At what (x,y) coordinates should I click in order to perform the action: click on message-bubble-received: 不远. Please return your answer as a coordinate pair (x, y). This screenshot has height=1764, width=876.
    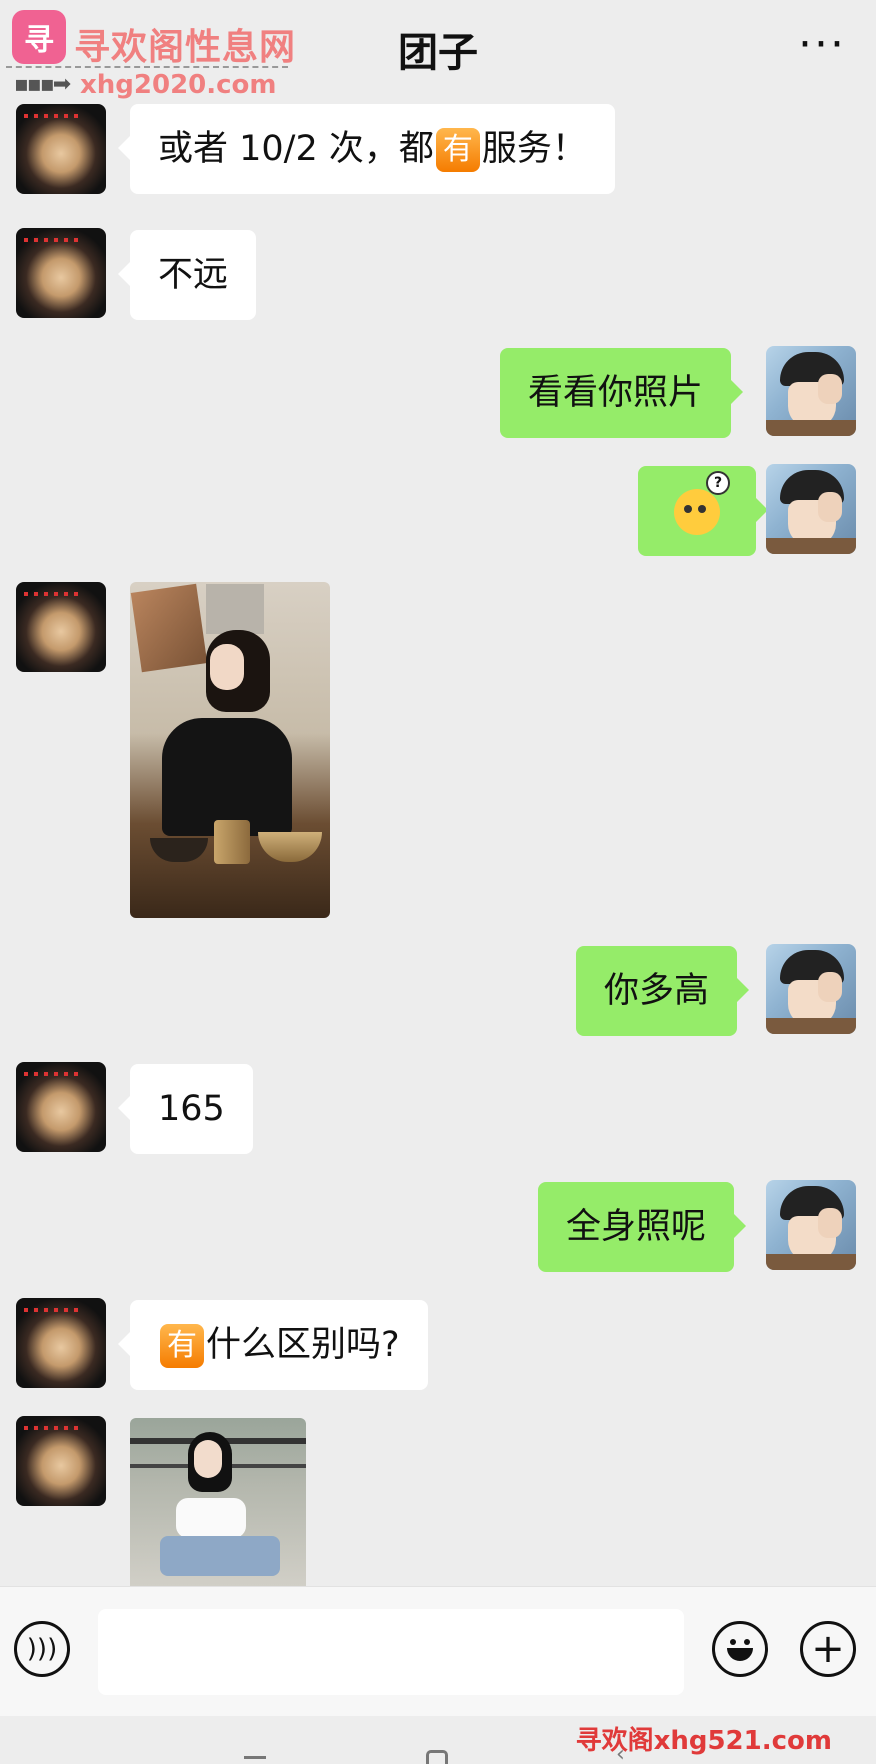
    Looking at the image, I should click on (187, 275).